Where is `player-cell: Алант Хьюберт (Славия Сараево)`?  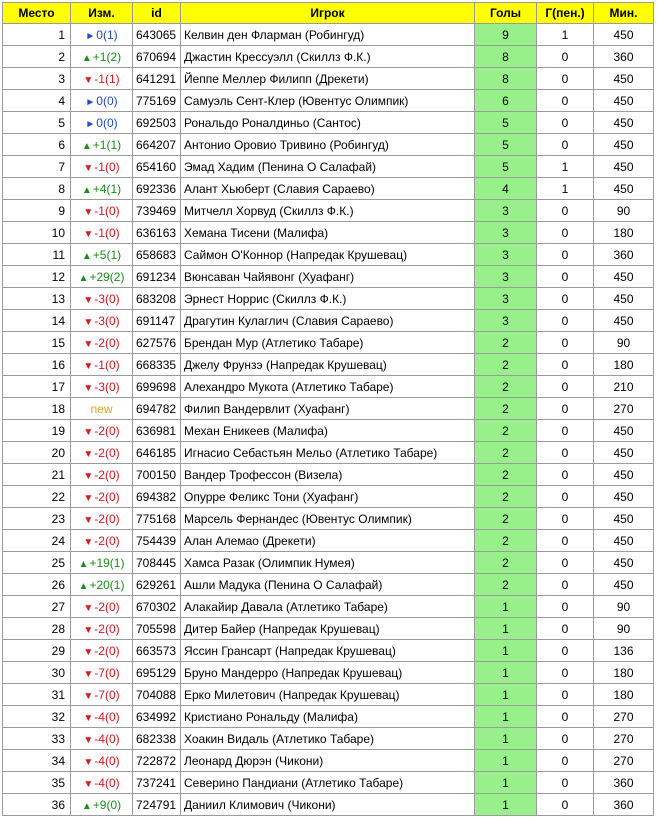
player-cell: Алант Хьюберт (Славия Сараево) is located at coordinates (327, 188).